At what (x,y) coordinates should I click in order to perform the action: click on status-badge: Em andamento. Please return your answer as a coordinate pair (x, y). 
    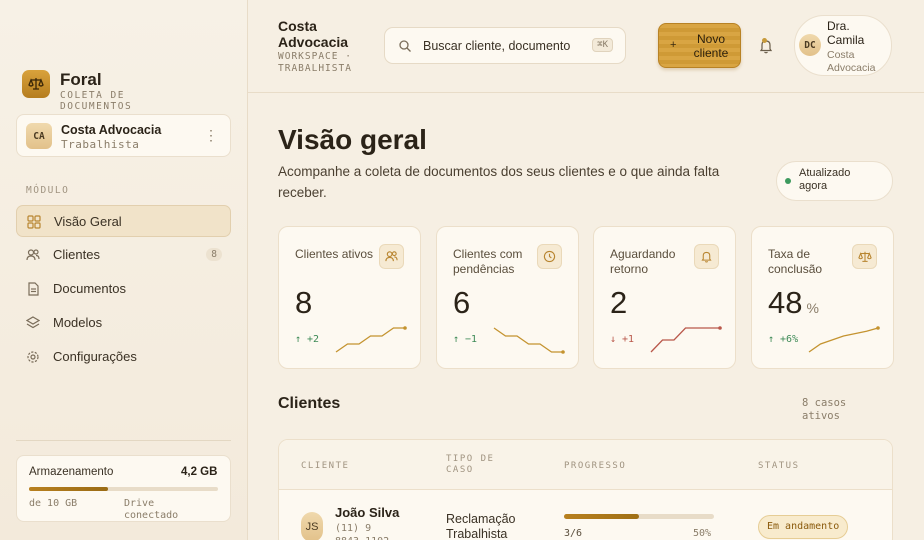
    Looking at the image, I should click on (803, 527).